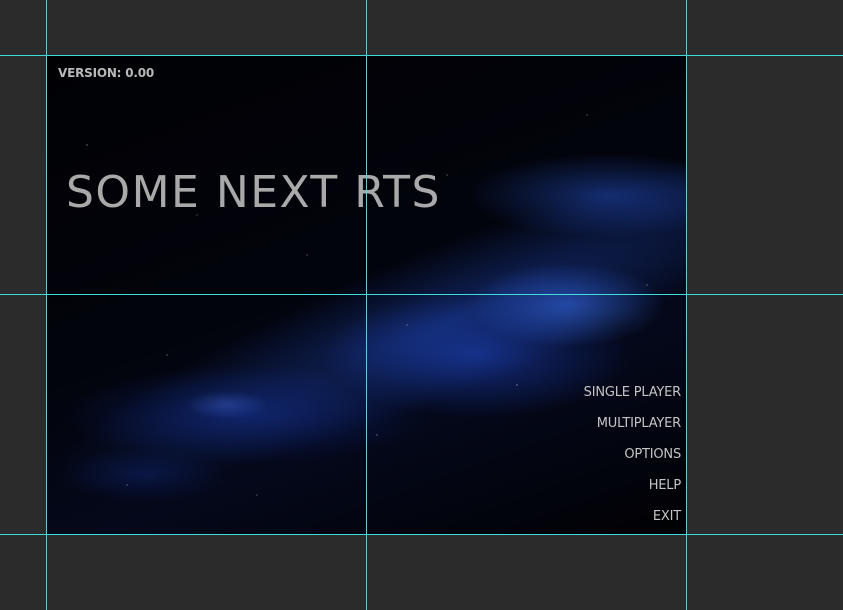 The width and height of the screenshot is (843, 610). I want to click on version-label: VERSION: 0.00, so click(106, 73).